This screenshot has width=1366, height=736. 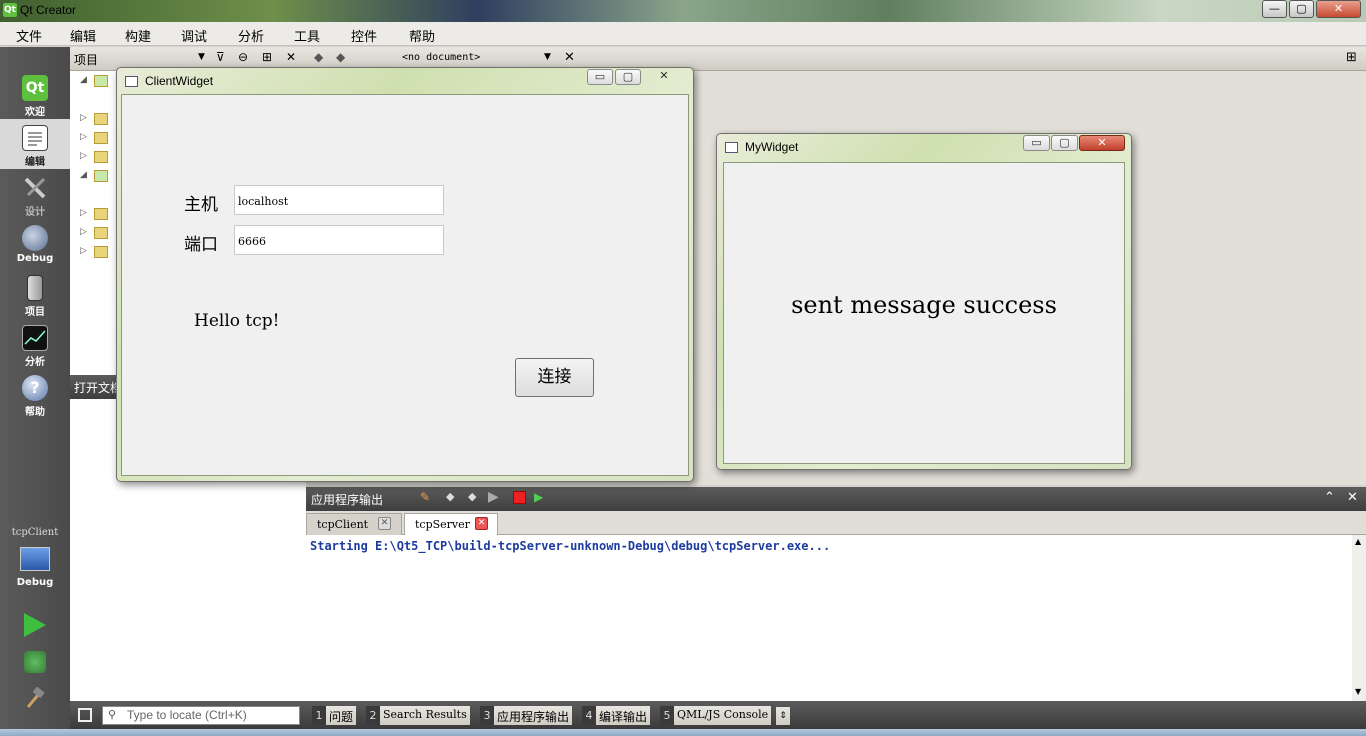 What do you see at coordinates (220, 57) in the screenshot?
I see `filter-icon: ⊽` at bounding box center [220, 57].